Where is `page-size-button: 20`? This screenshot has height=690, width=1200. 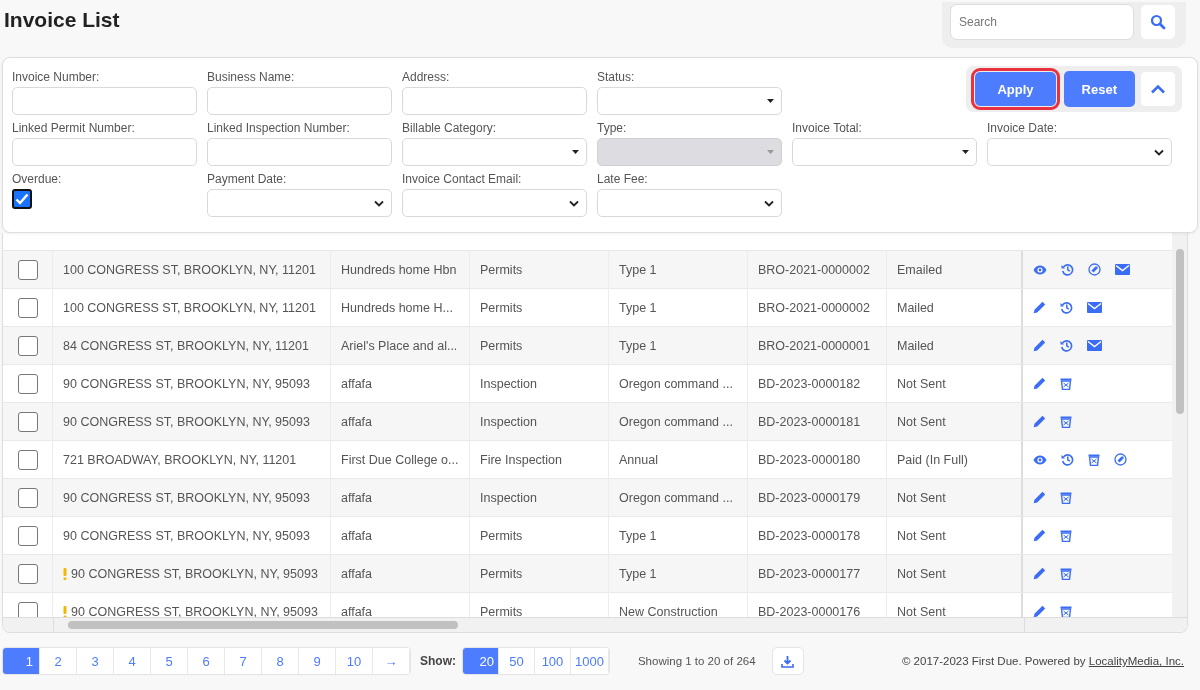
page-size-button: 20 is located at coordinates (481, 661).